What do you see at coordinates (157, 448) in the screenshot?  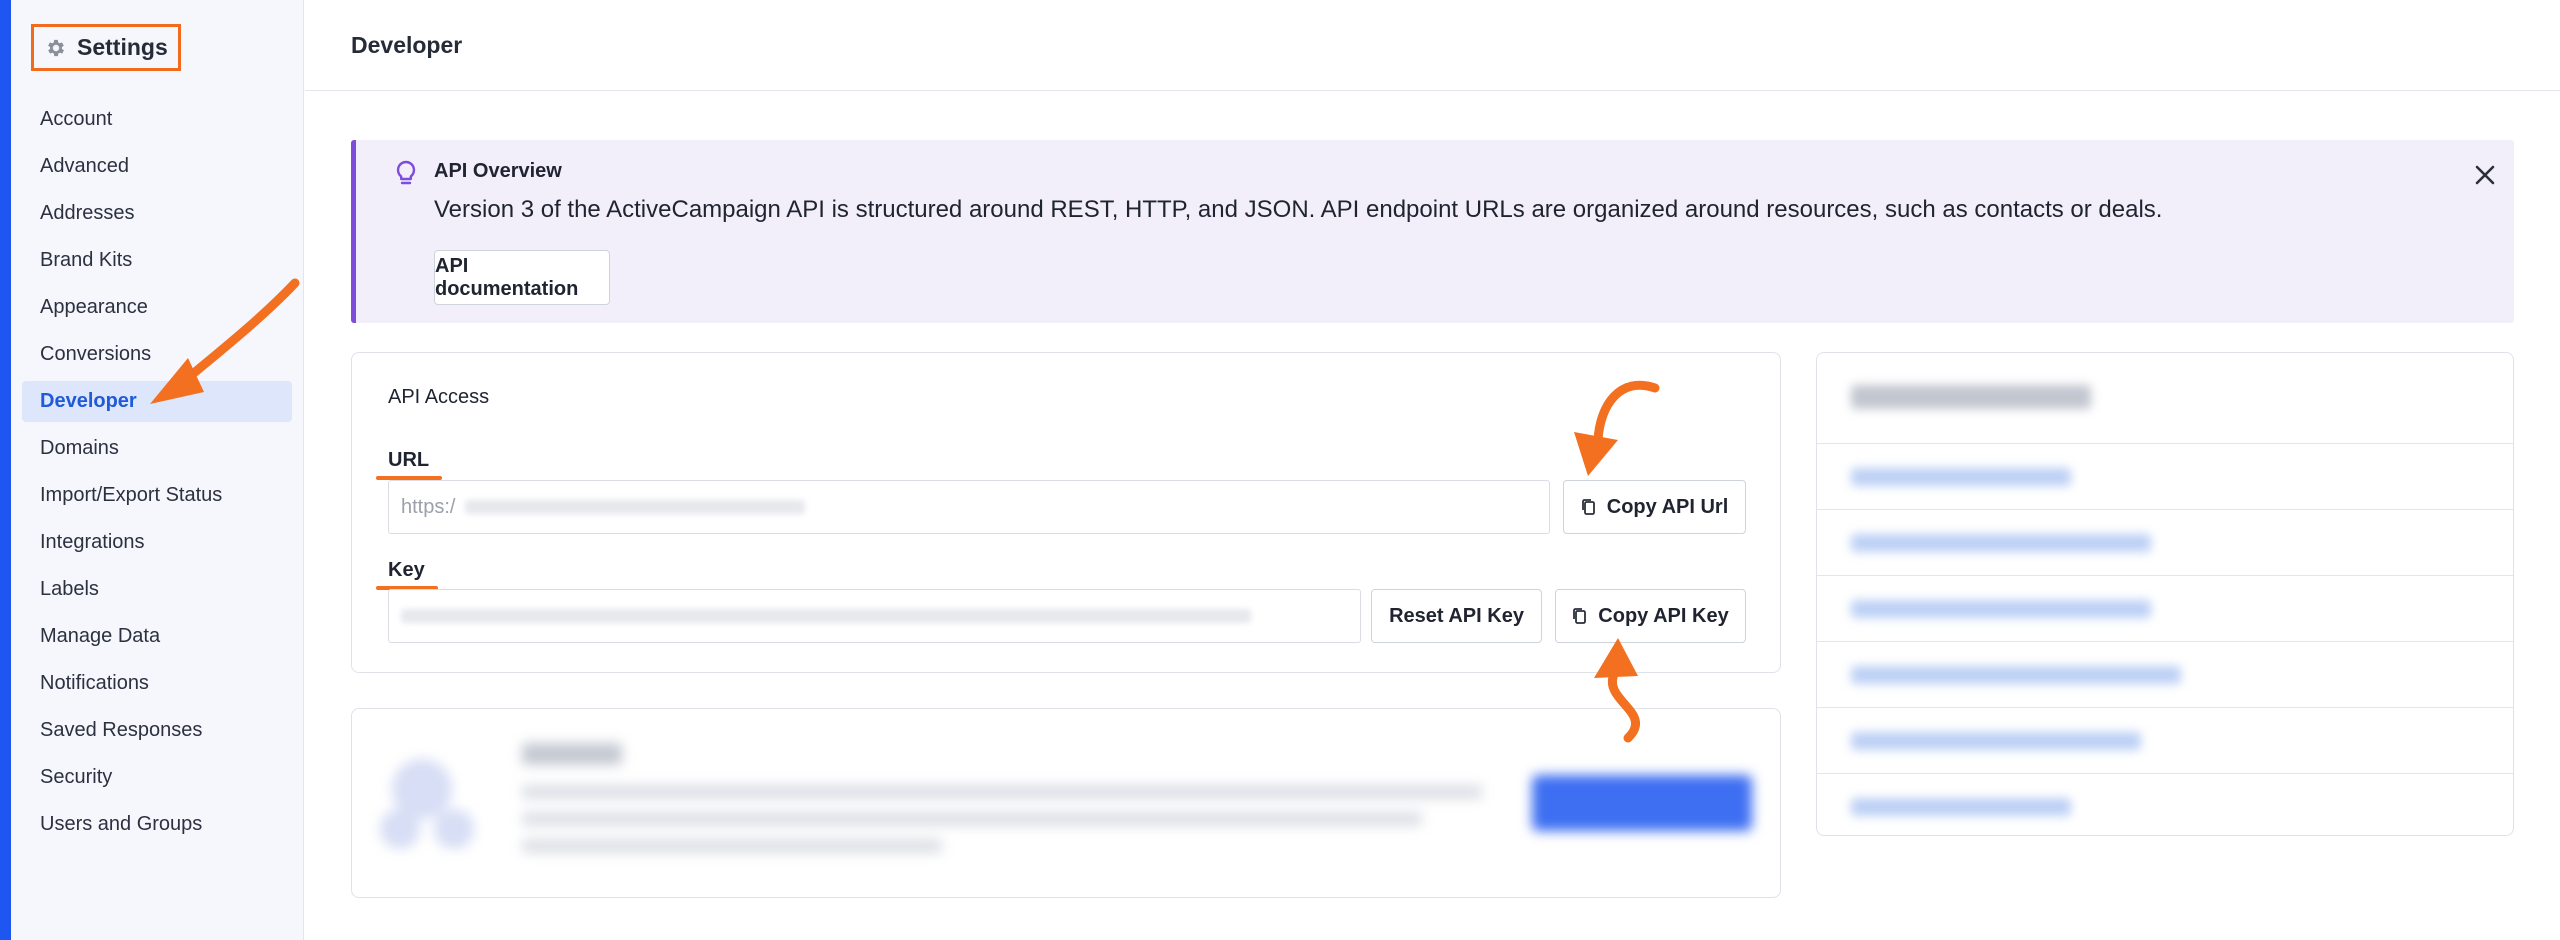 I see `sidebar-item-domains: Domains` at bounding box center [157, 448].